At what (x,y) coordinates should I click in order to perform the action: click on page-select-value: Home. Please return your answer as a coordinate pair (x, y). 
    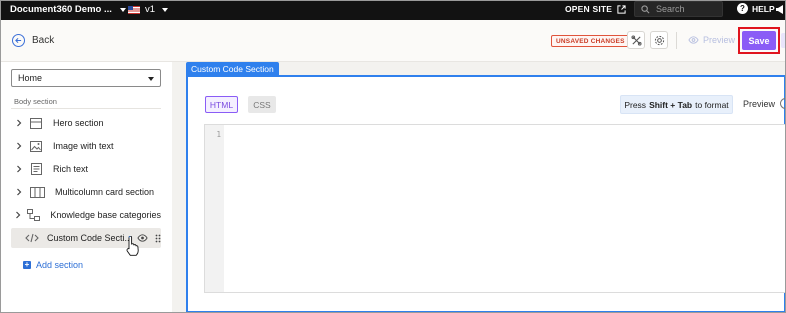
    Looking at the image, I should click on (30, 78).